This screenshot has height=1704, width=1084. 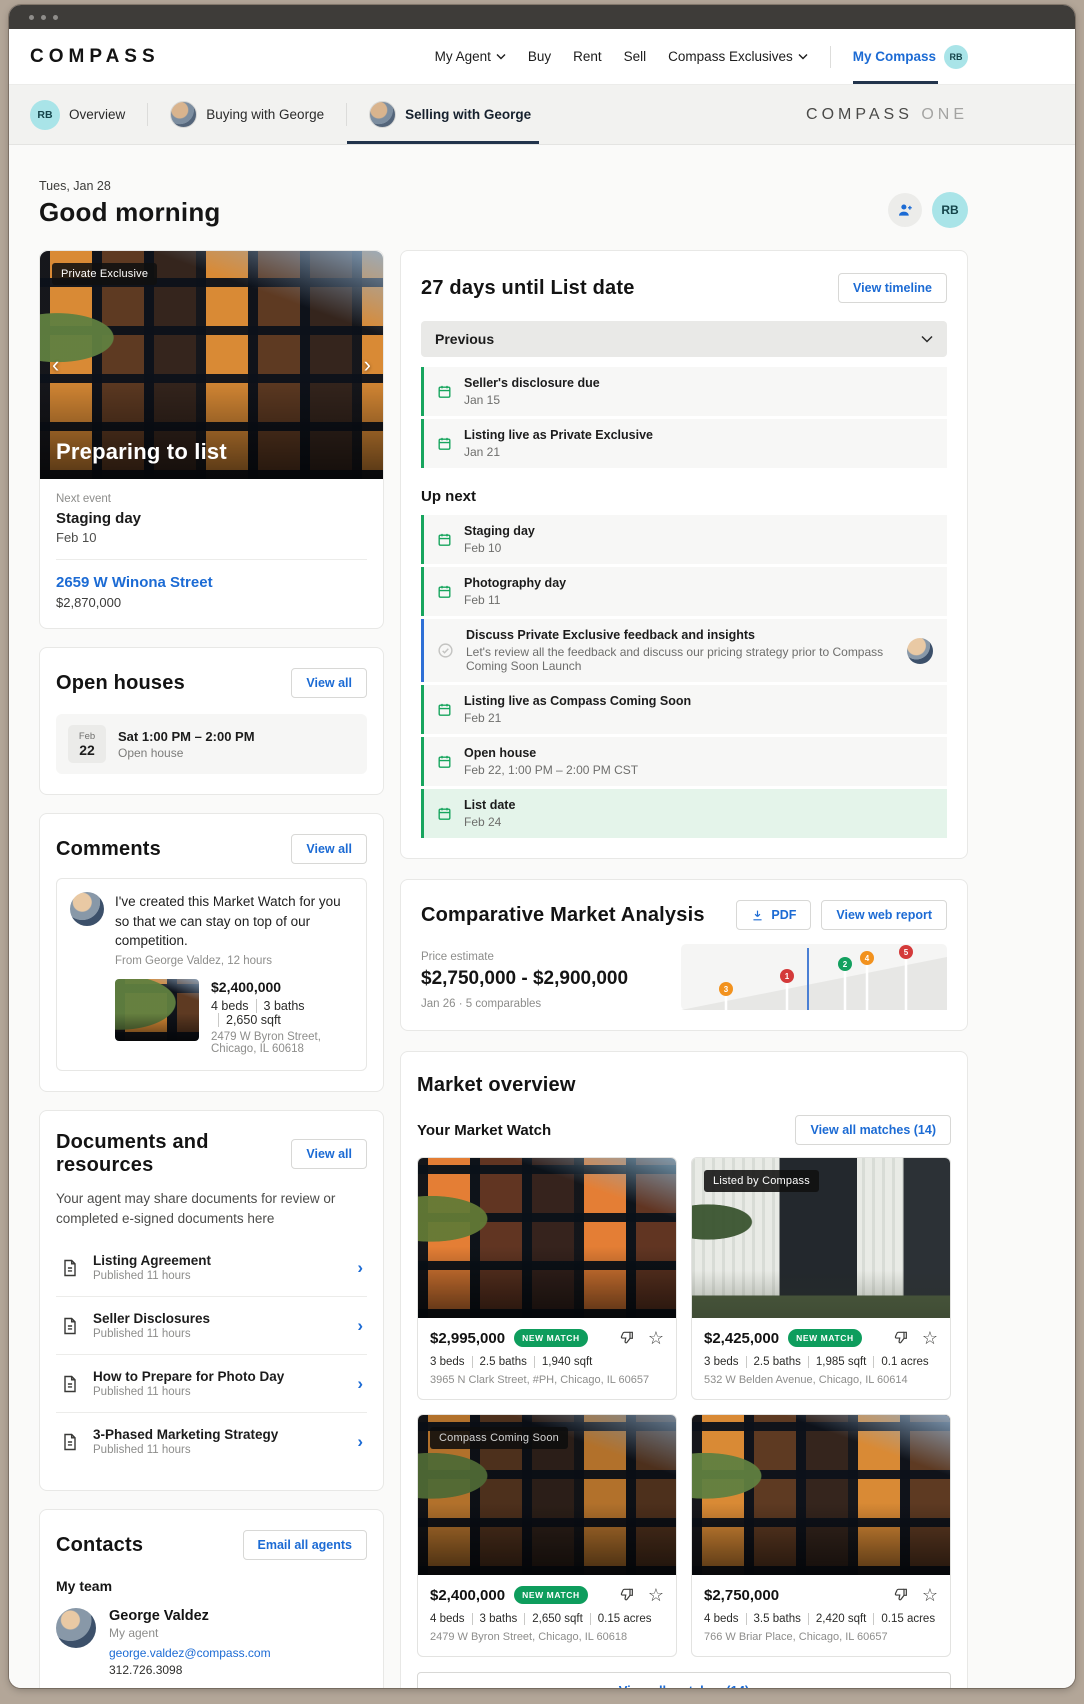 What do you see at coordinates (482, 600) in the screenshot?
I see `event-date: Feb 11` at bounding box center [482, 600].